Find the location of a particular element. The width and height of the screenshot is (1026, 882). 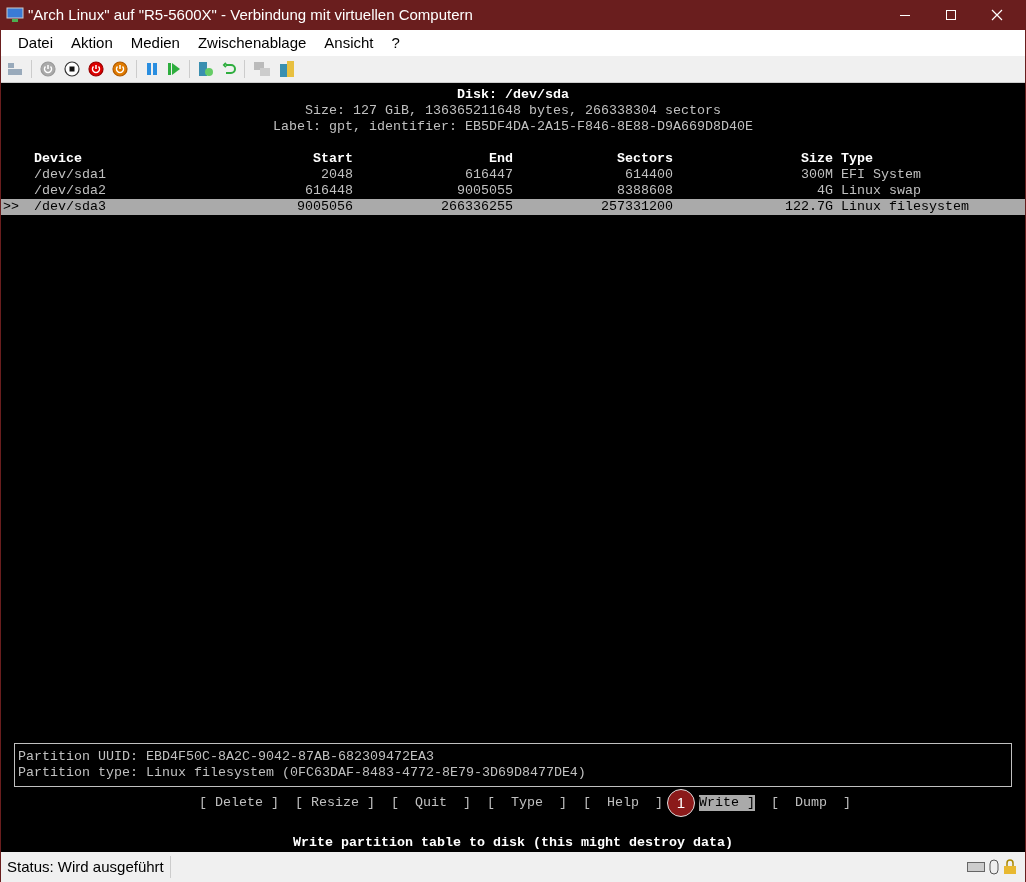

menu-item: Datei is located at coordinates (36, 43).